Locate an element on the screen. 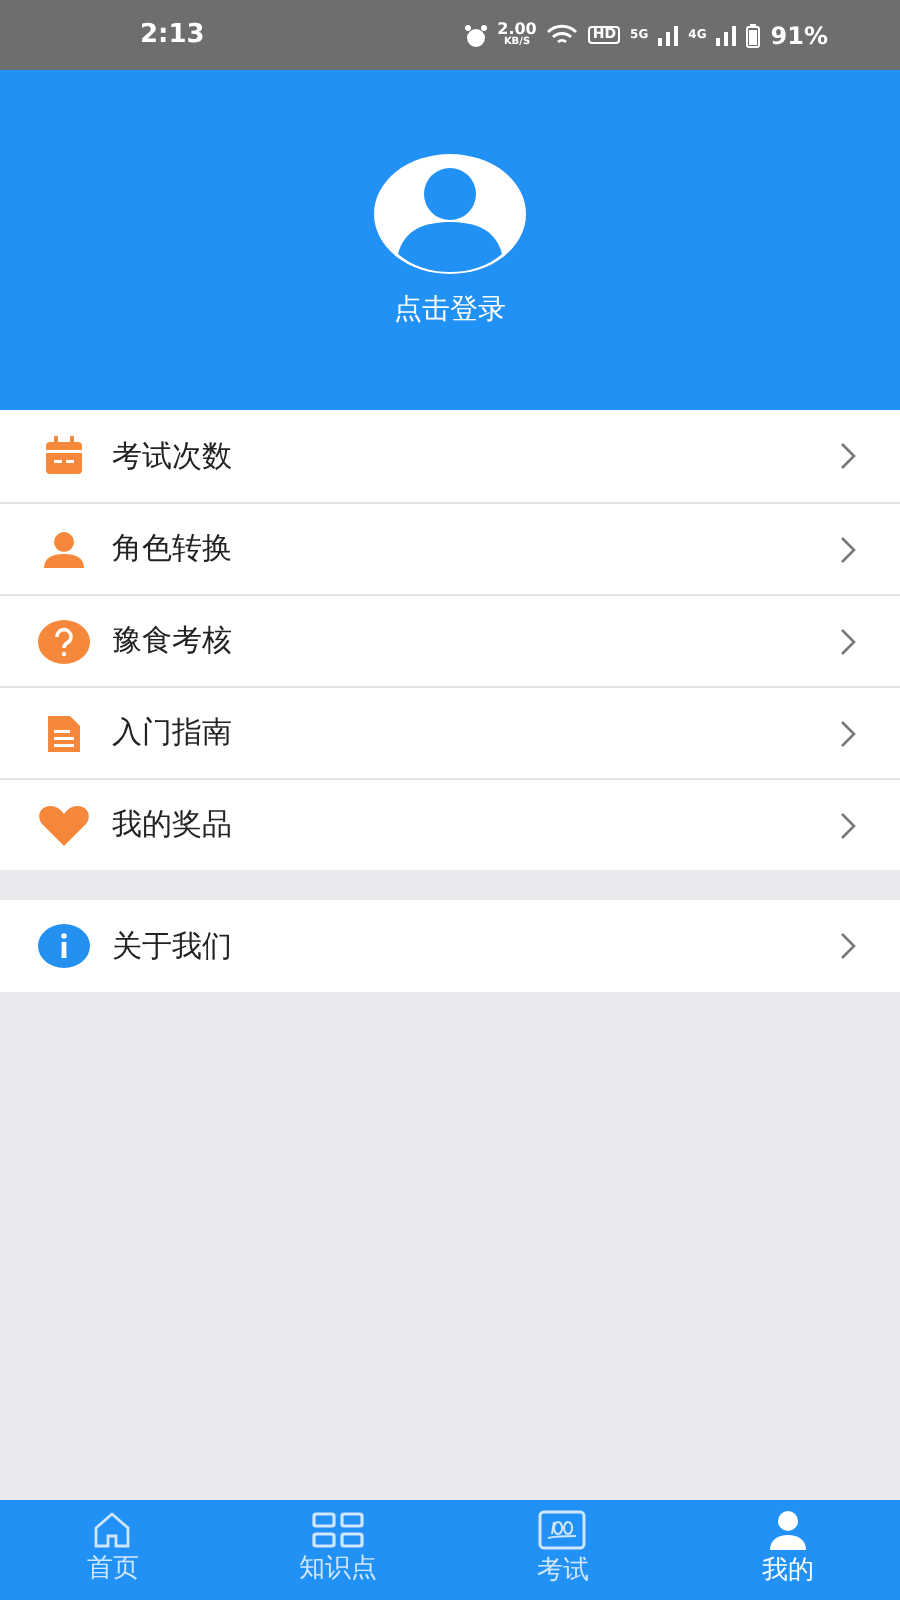  calendar-icon is located at coordinates (64, 456).